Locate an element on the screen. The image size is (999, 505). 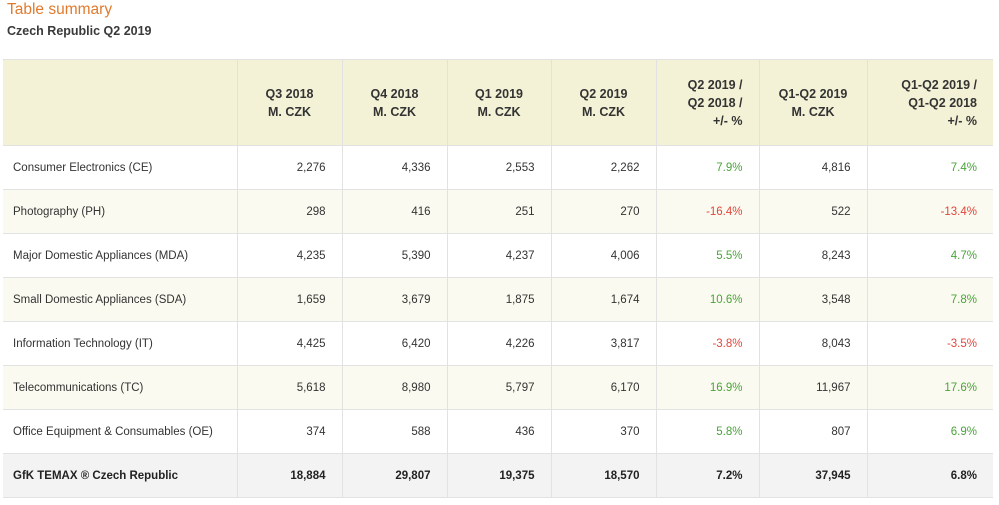
cell-q2-change: 16.9% is located at coordinates (708, 387).